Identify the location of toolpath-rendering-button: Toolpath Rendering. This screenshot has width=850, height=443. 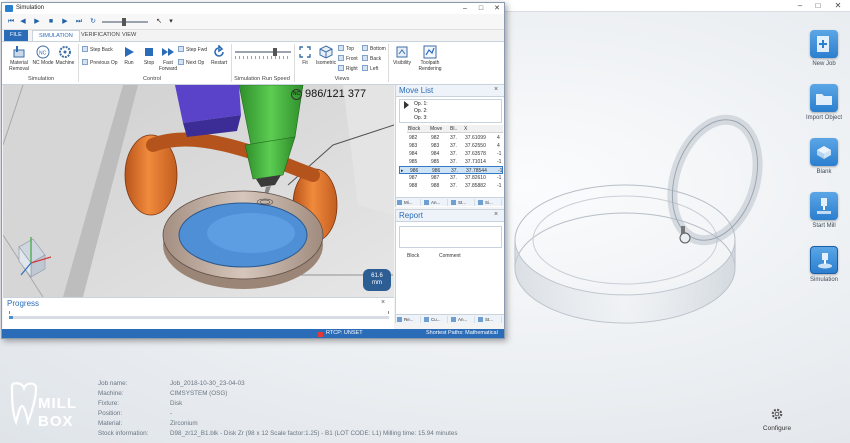
(430, 58).